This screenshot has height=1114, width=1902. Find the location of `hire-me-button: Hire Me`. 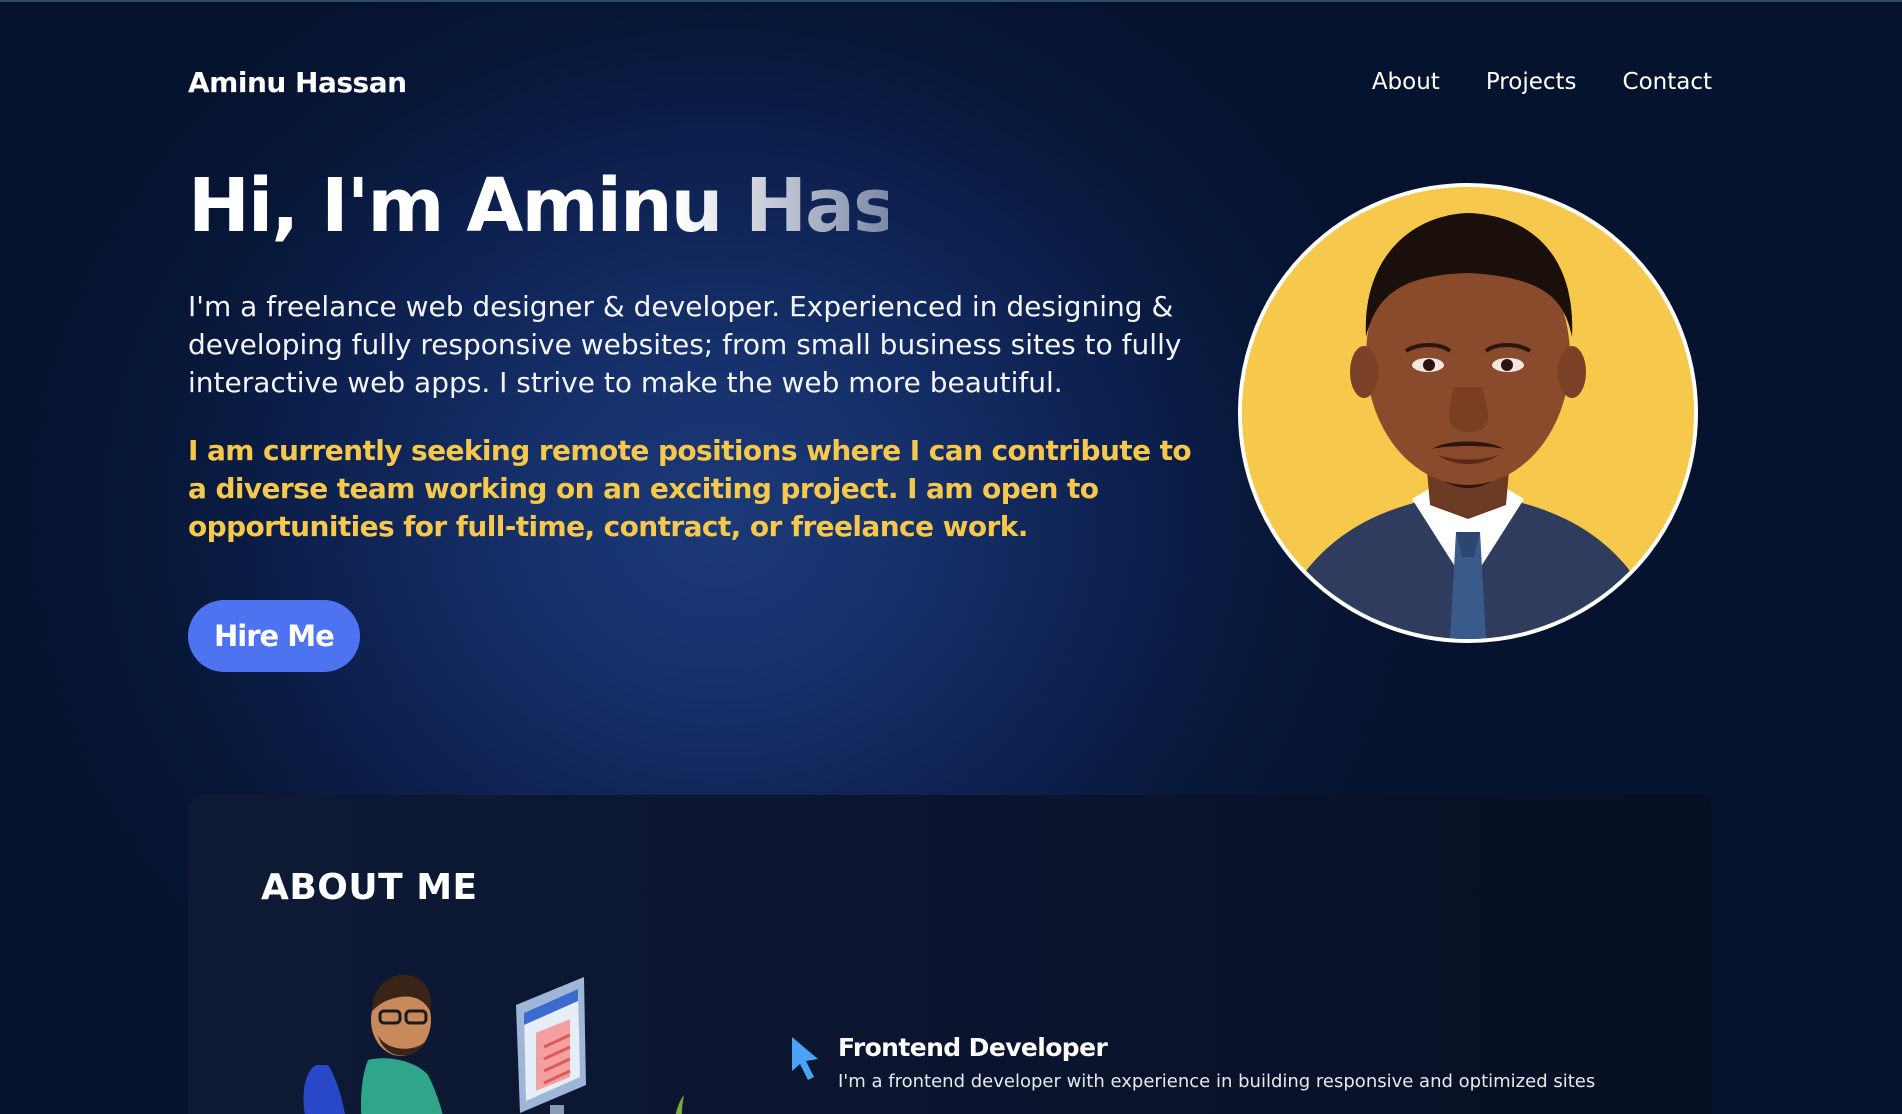

hire-me-button: Hire Me is located at coordinates (274, 636).